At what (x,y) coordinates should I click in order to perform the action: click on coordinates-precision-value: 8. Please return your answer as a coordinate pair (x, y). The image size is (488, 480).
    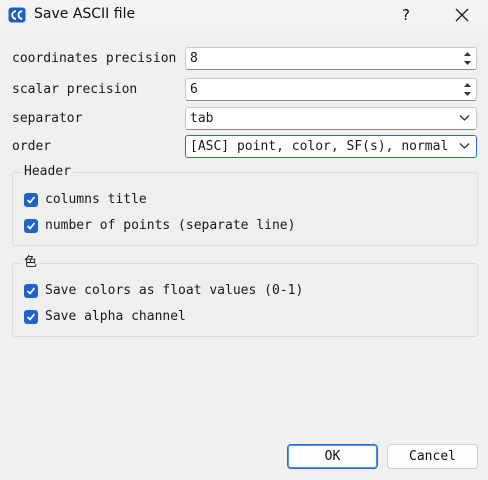
    Looking at the image, I should click on (194, 59).